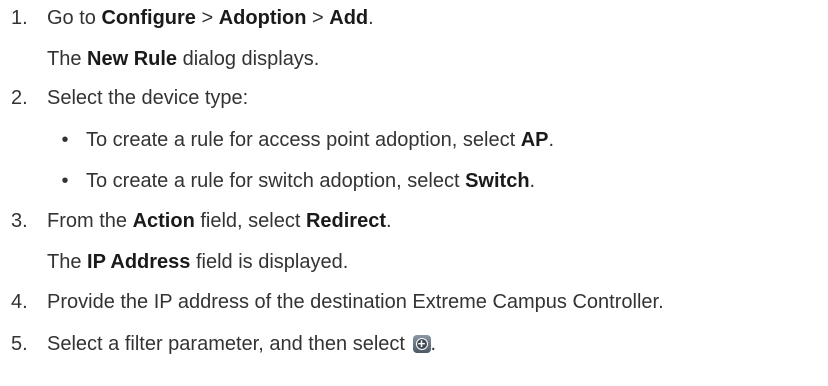 The height and width of the screenshot is (386, 828). I want to click on ui-term: Action, so click(163, 221).